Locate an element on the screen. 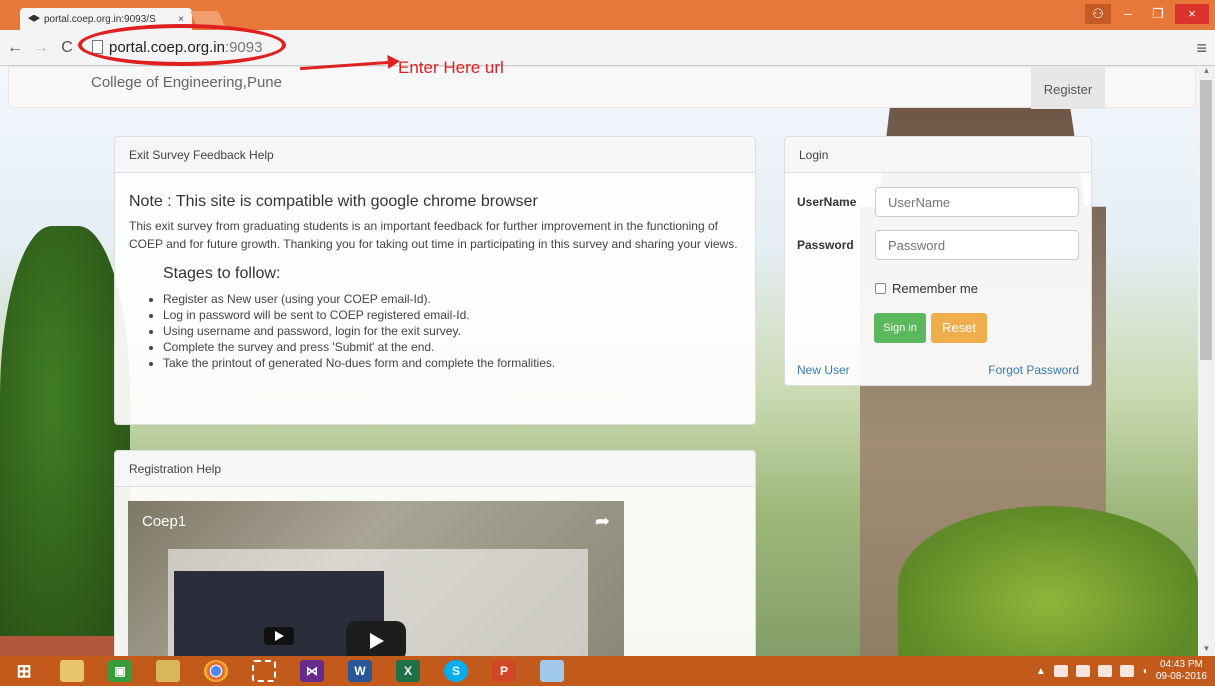 The image size is (1215, 686). snipping-tool-icon is located at coordinates (264, 671).